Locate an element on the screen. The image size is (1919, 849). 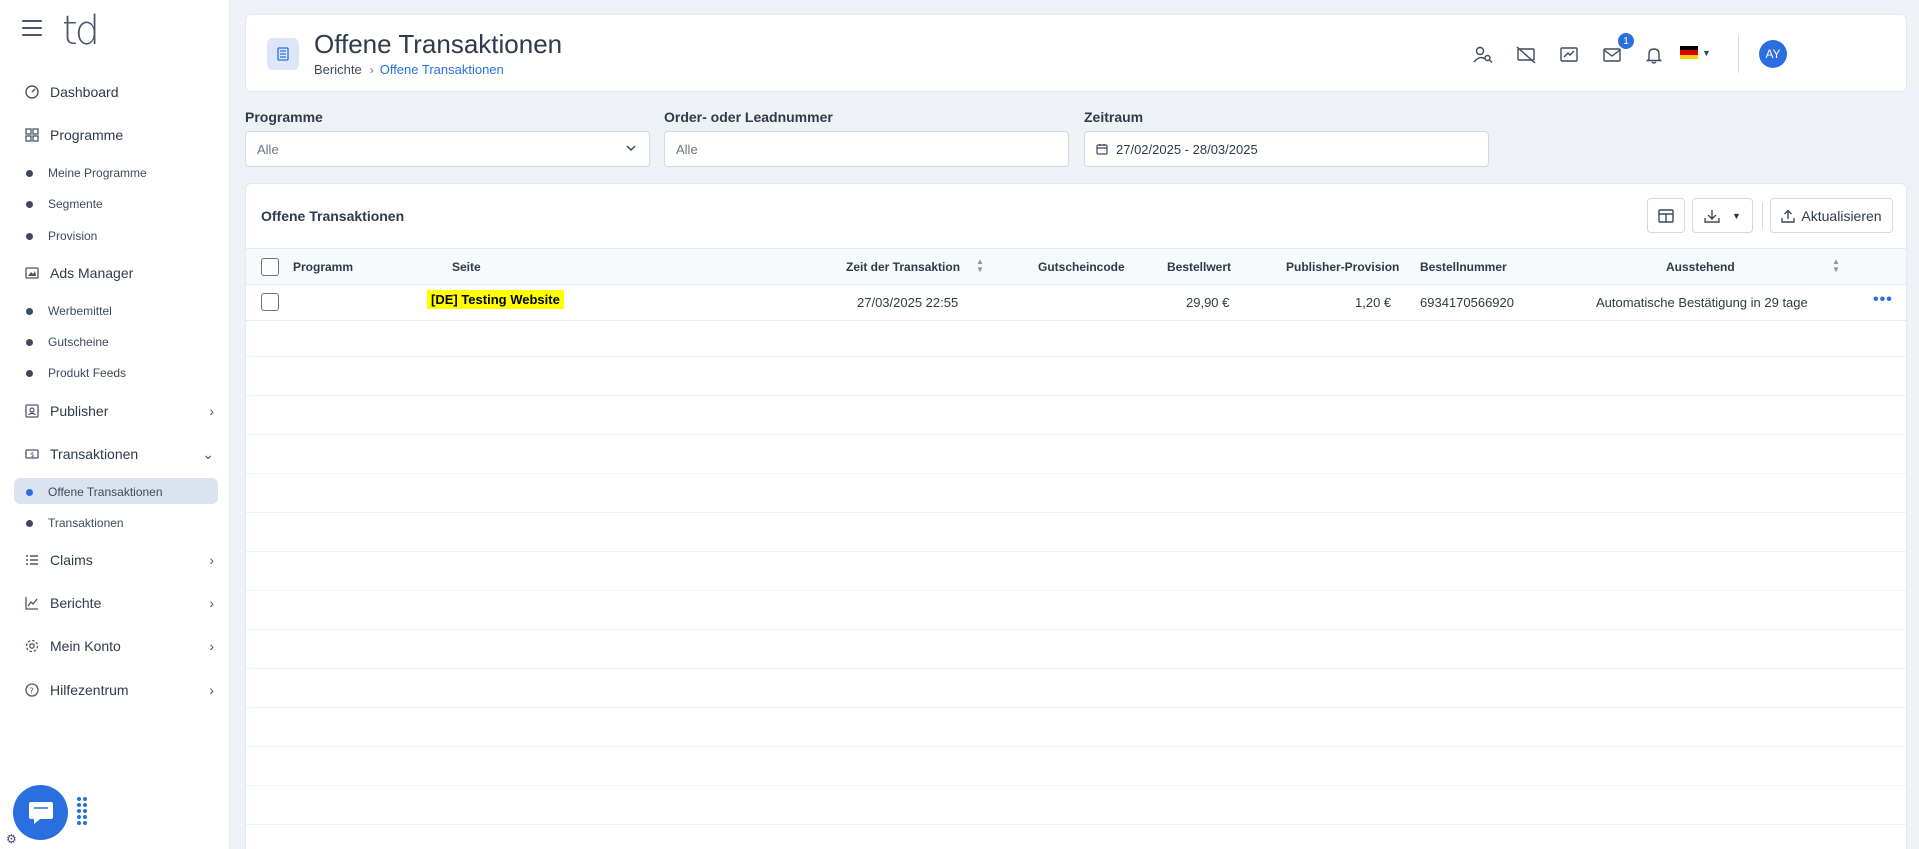
breadcrumb: Berichte › Offene Transaktionen is located at coordinates (409, 69).